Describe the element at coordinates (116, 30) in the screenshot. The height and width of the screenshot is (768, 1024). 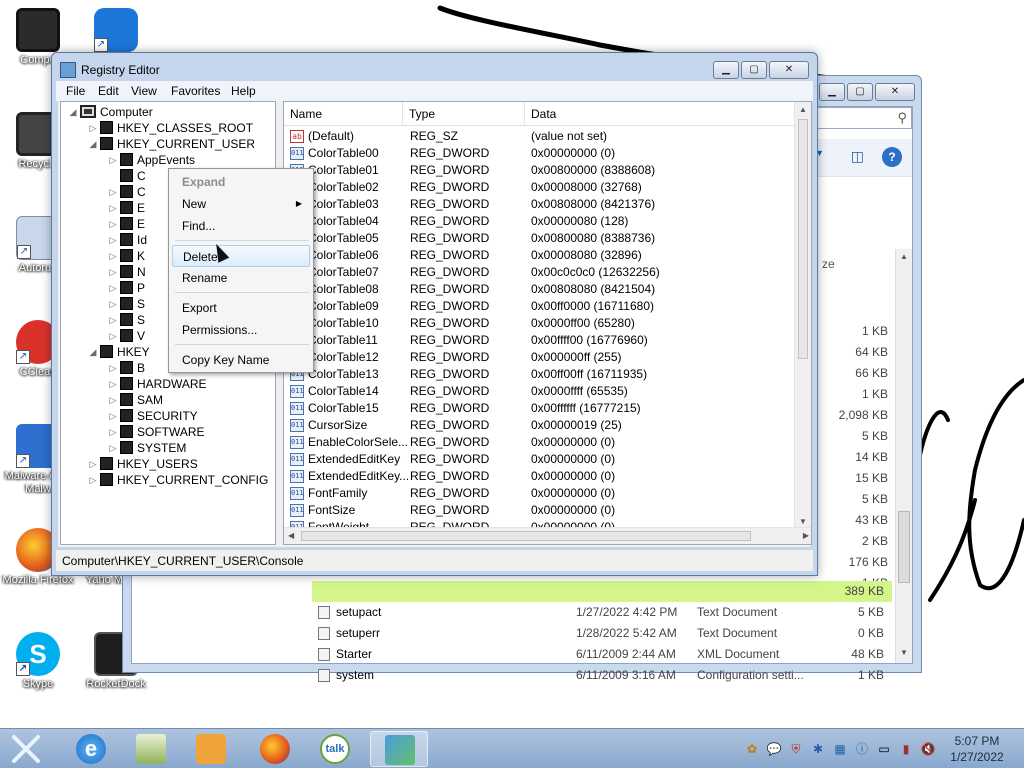
I see `desktop-icon-teamviewer: ↗` at that location.